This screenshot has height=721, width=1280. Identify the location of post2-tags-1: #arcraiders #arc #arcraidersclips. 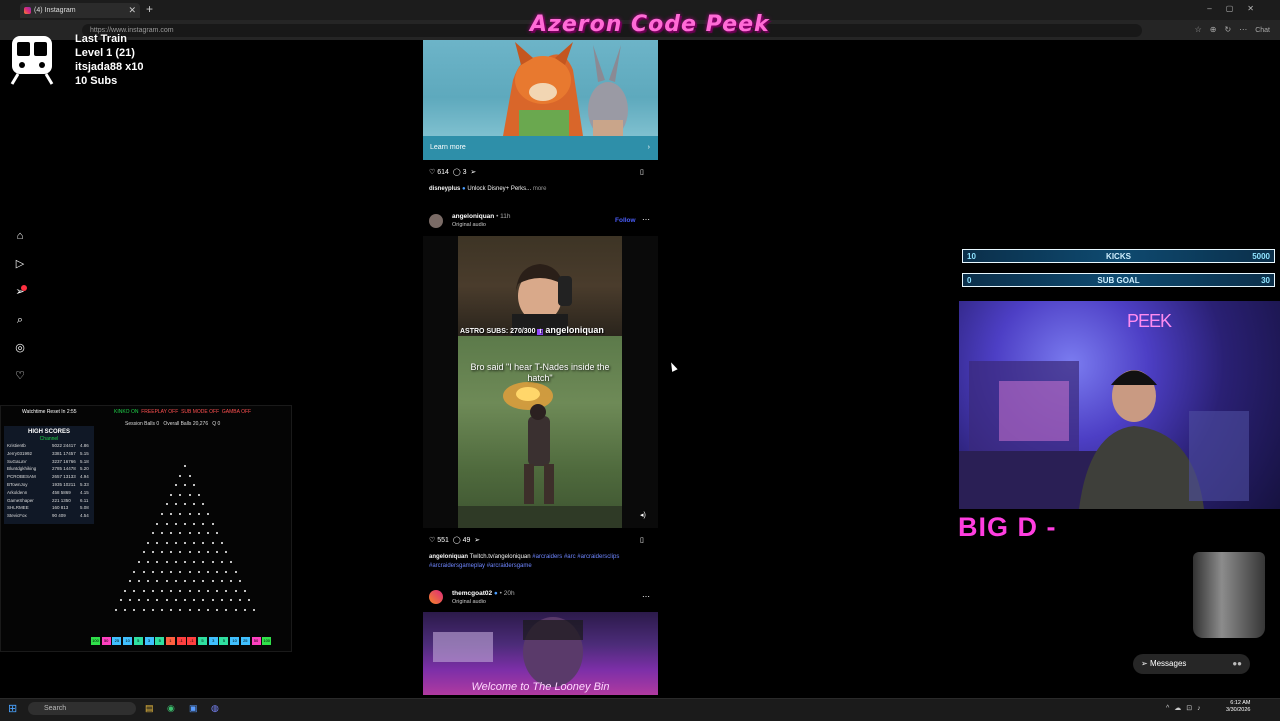
(575, 557).